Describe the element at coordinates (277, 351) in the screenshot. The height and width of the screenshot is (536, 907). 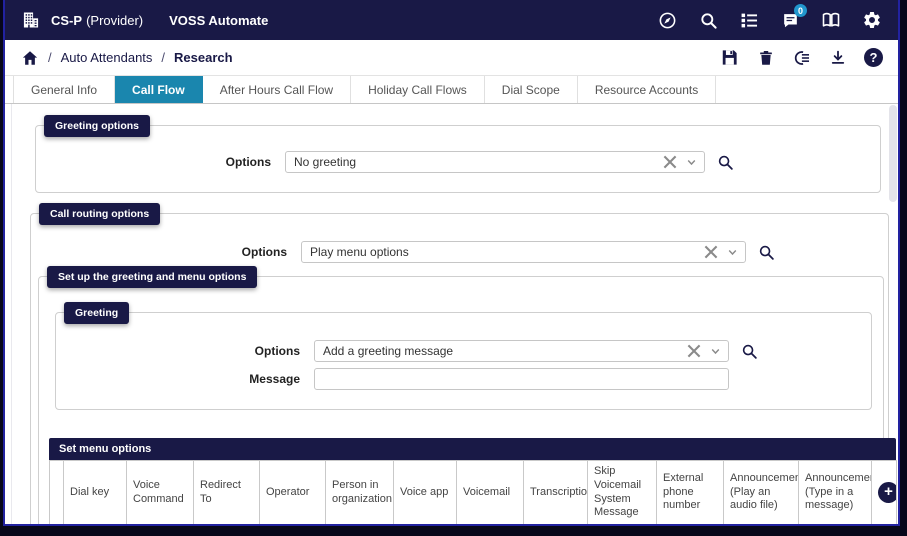
I see `greeting-message-options-label: Options` at that location.